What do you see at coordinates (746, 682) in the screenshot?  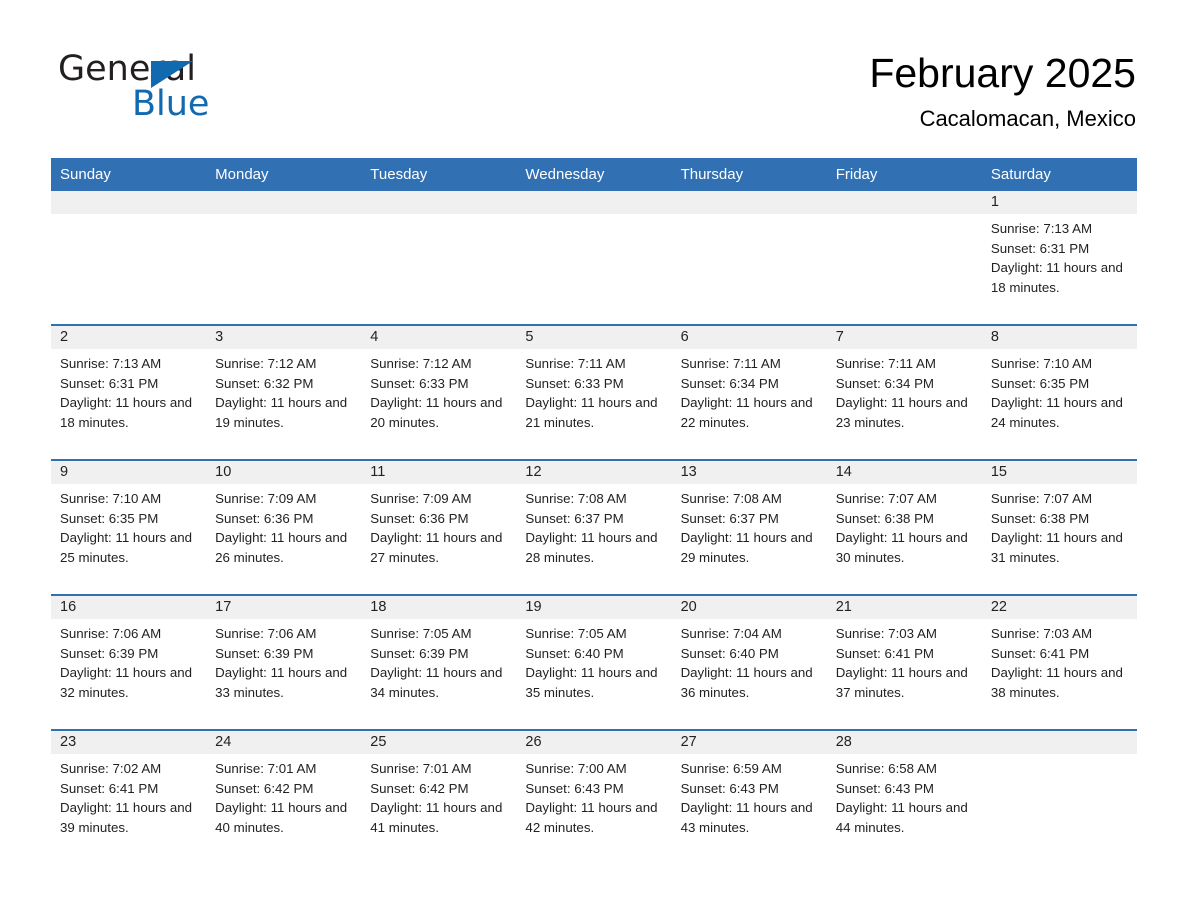 I see `daylight-text: Daylight: 11 hours and 36 minutes.` at bounding box center [746, 682].